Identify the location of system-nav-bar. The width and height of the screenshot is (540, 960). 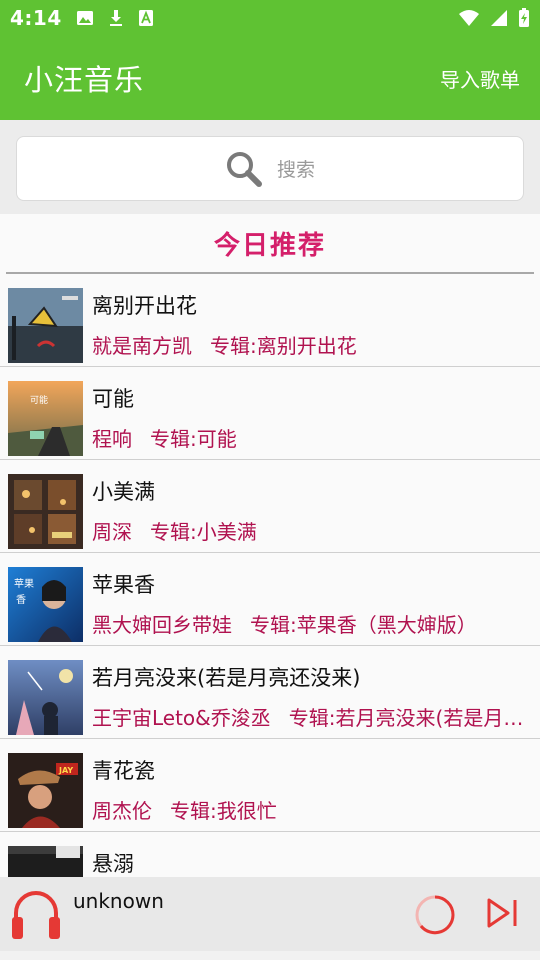
(270, 955).